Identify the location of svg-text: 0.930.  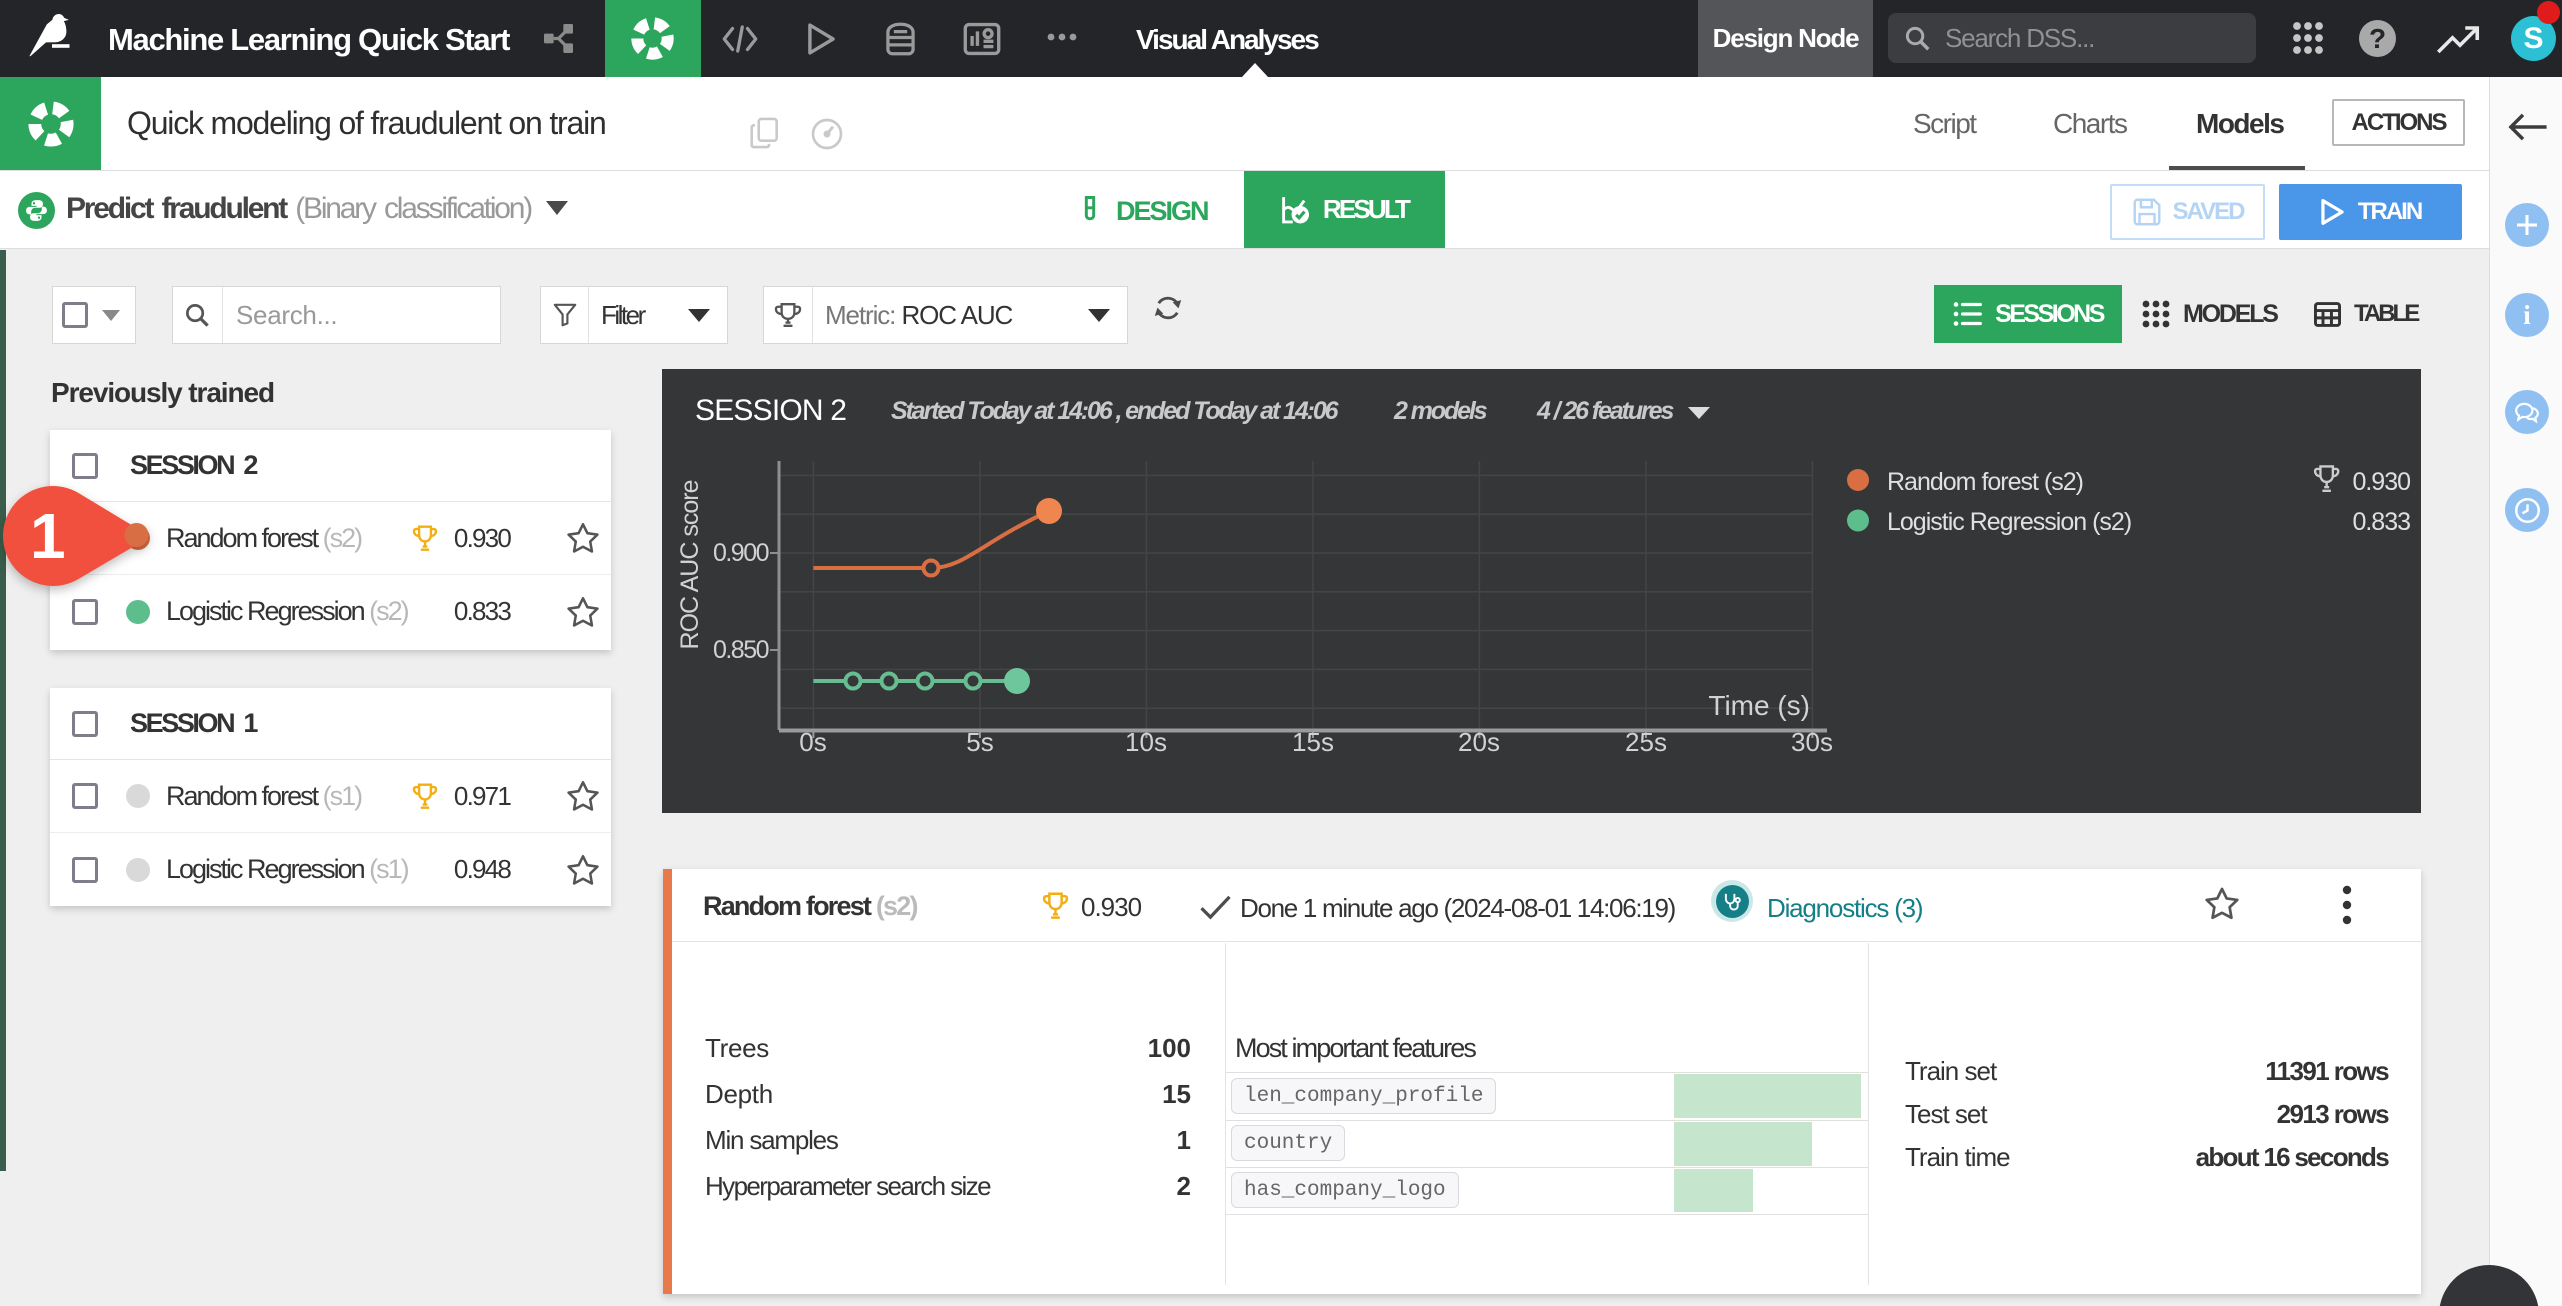
(2381, 482).